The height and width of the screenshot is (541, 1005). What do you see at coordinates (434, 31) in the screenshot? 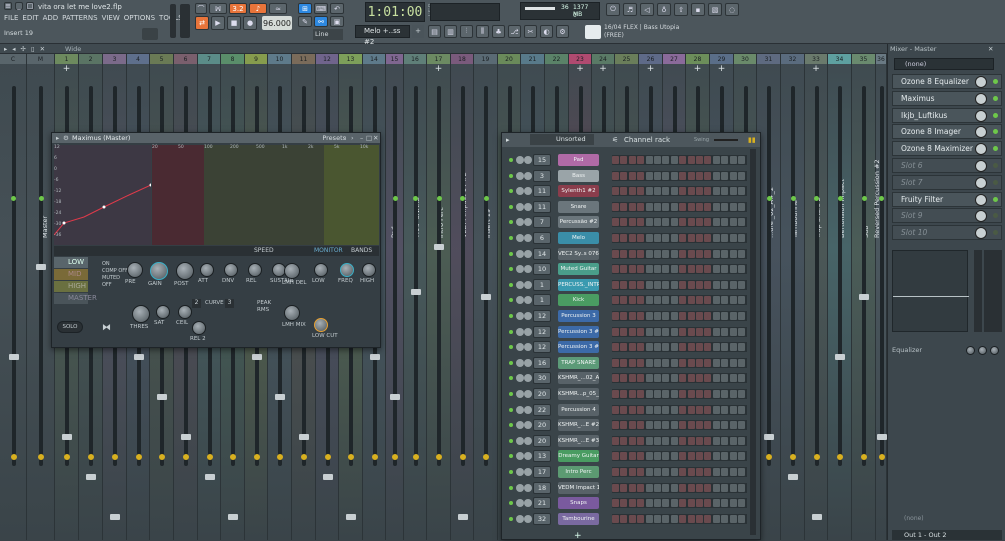
I see `playlist-icon: ▤` at bounding box center [434, 31].